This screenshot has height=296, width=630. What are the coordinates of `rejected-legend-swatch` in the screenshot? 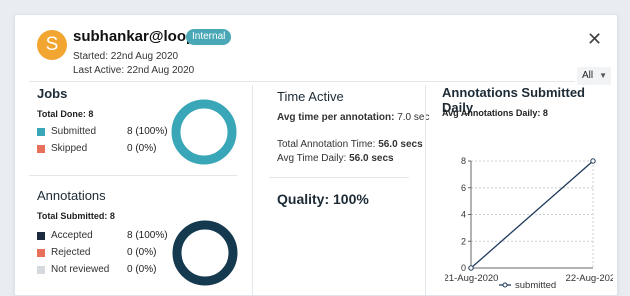 It's located at (41, 253).